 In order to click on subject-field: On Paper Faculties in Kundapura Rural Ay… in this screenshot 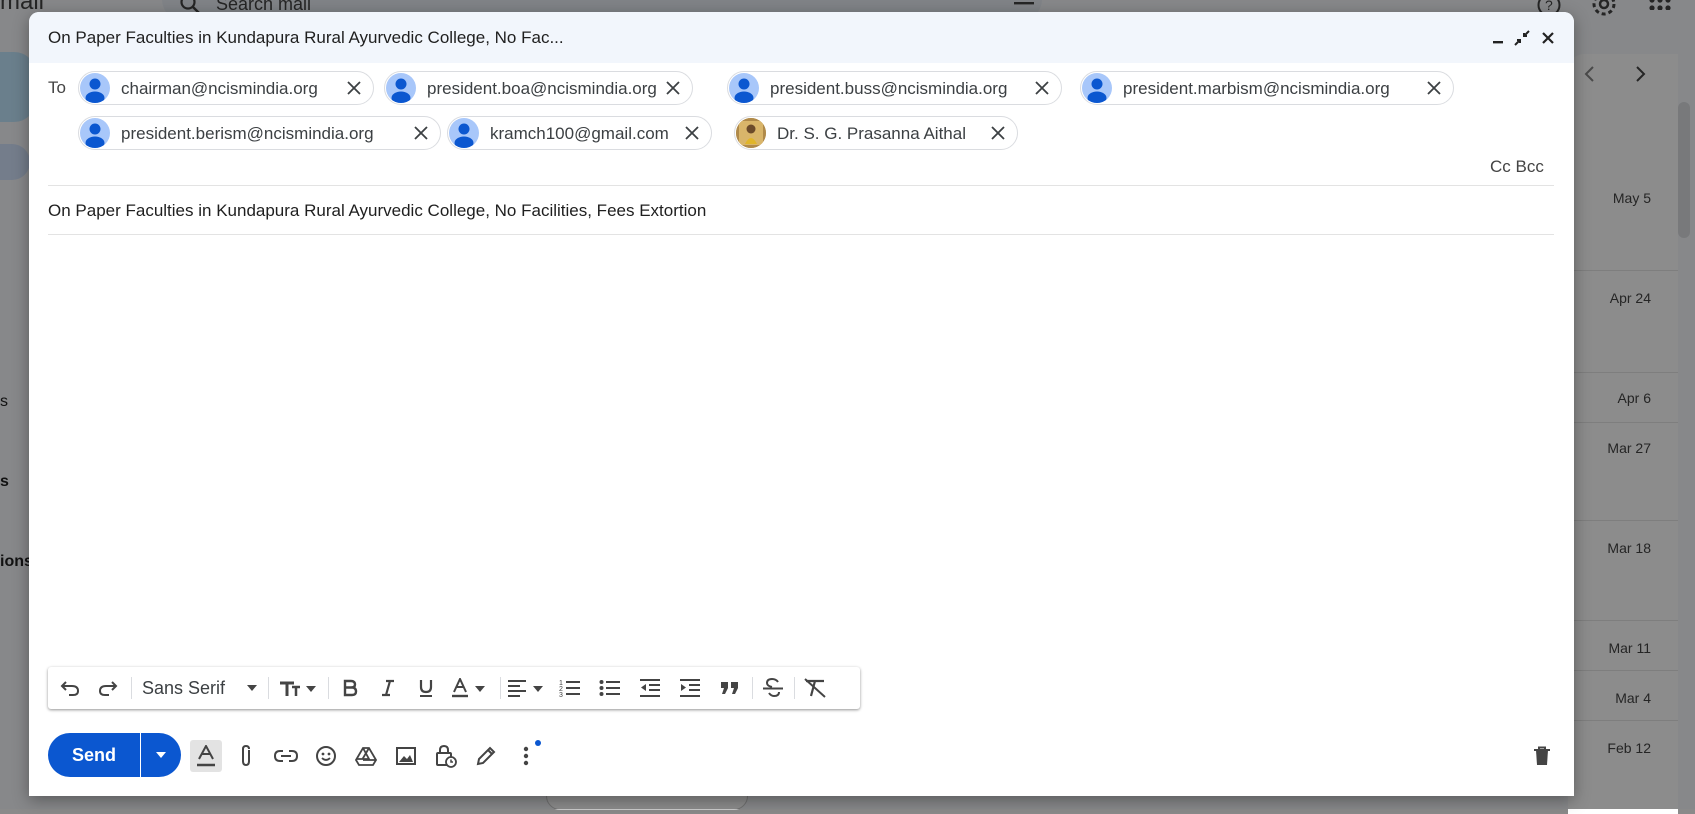, I will do `click(377, 211)`.